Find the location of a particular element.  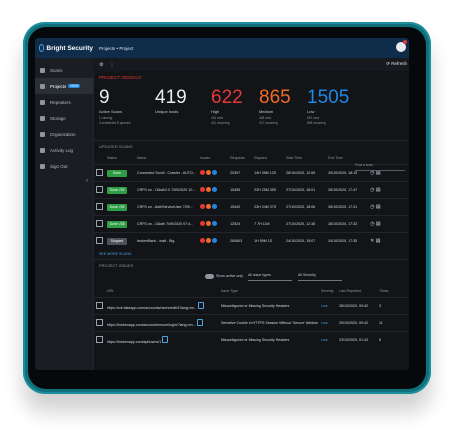

active-only-toggle is located at coordinates (209, 276).